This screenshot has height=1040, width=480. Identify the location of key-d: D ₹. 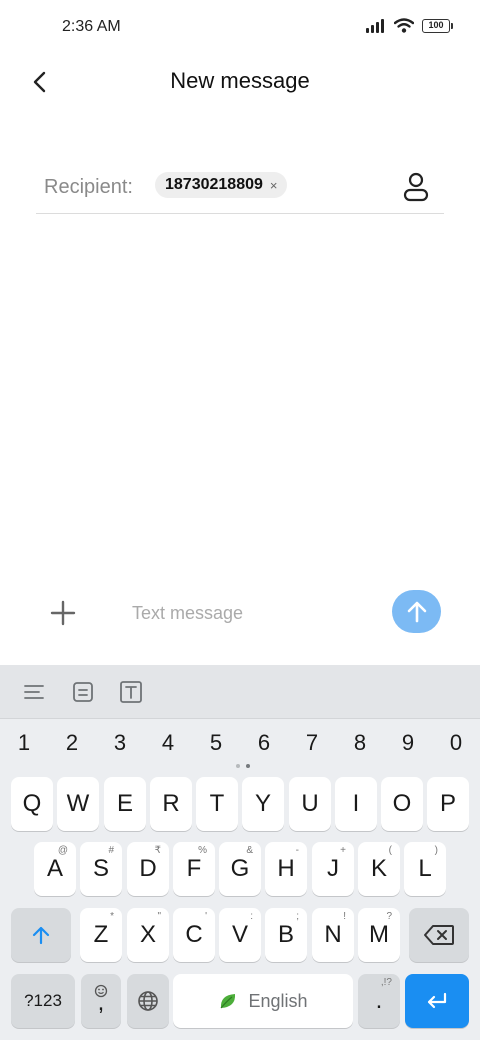
(148, 869).